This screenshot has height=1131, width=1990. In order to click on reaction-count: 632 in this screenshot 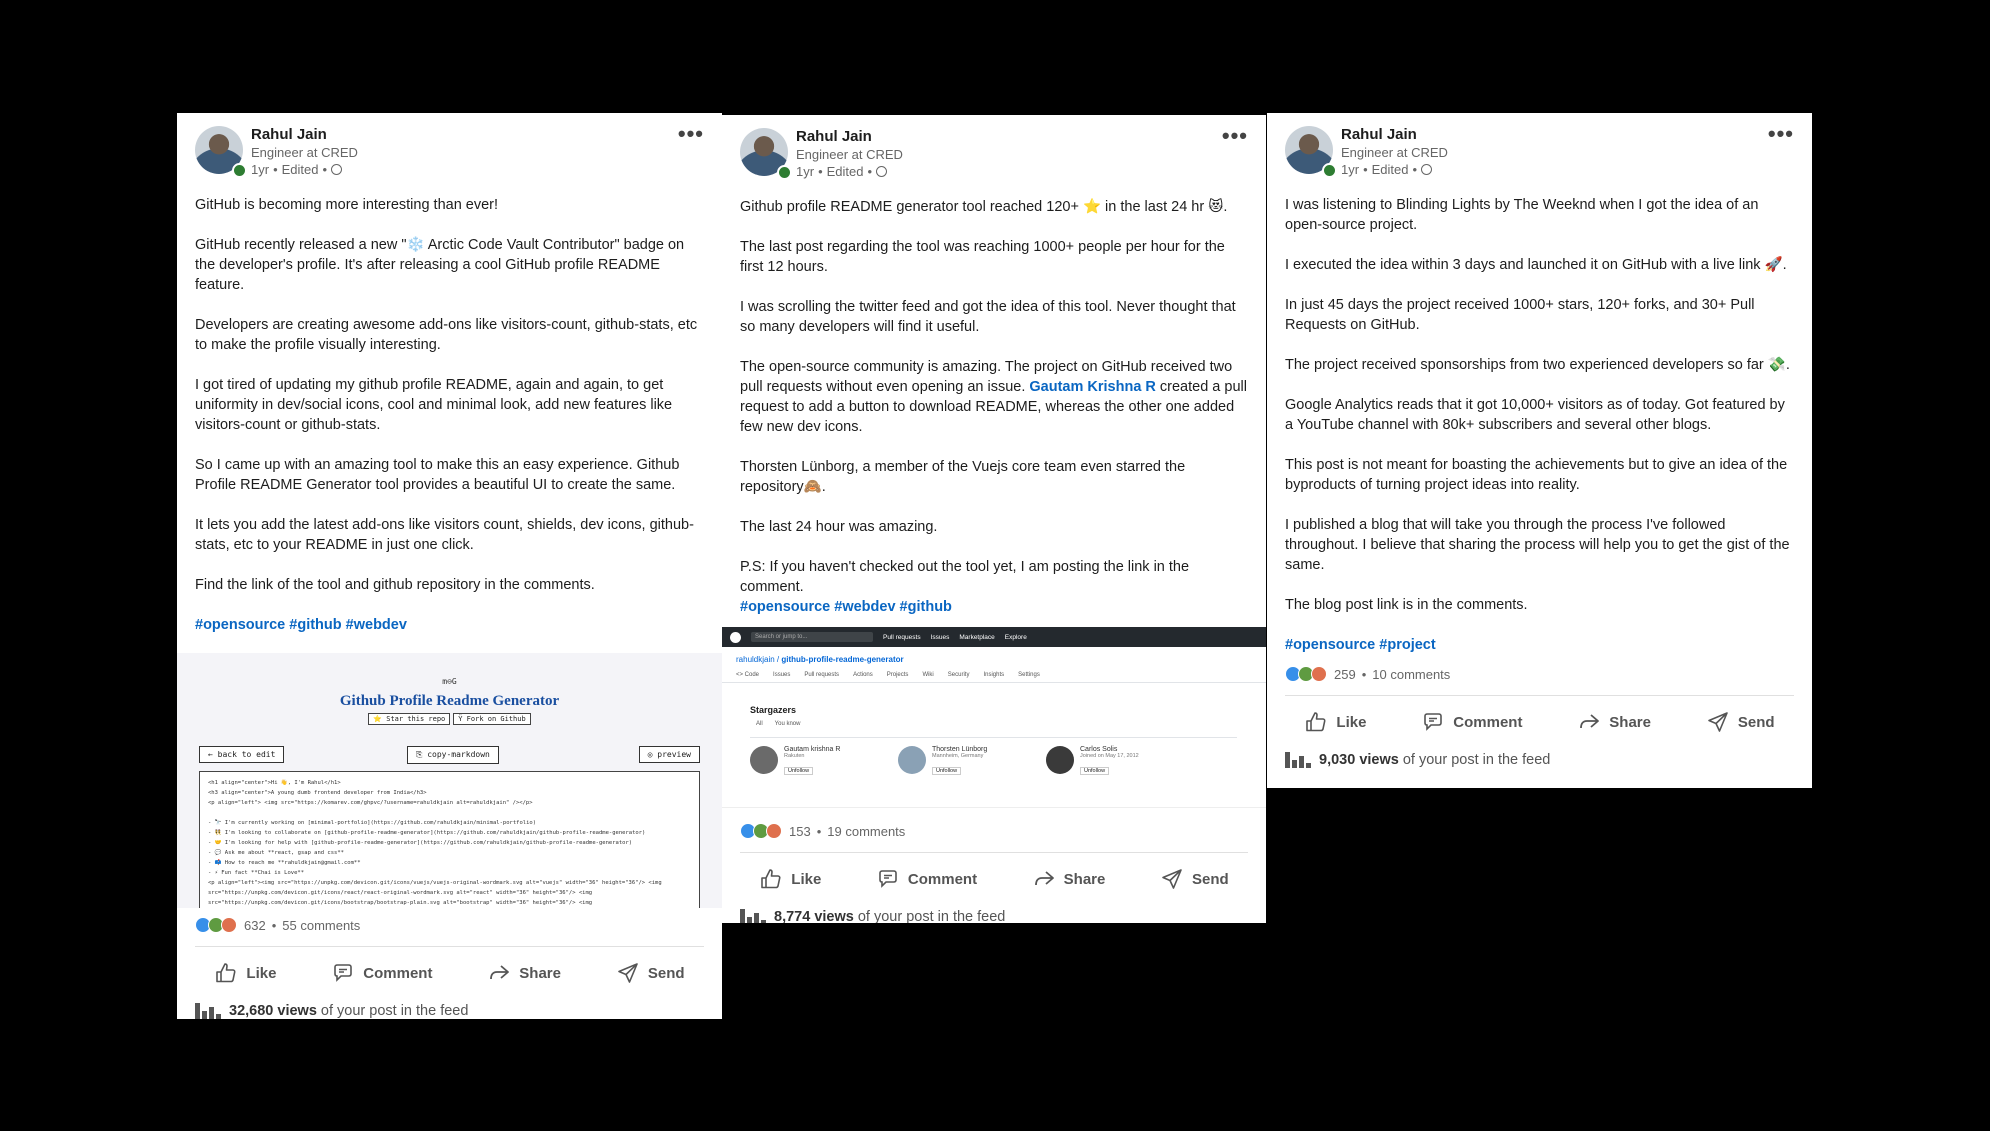, I will do `click(255, 925)`.